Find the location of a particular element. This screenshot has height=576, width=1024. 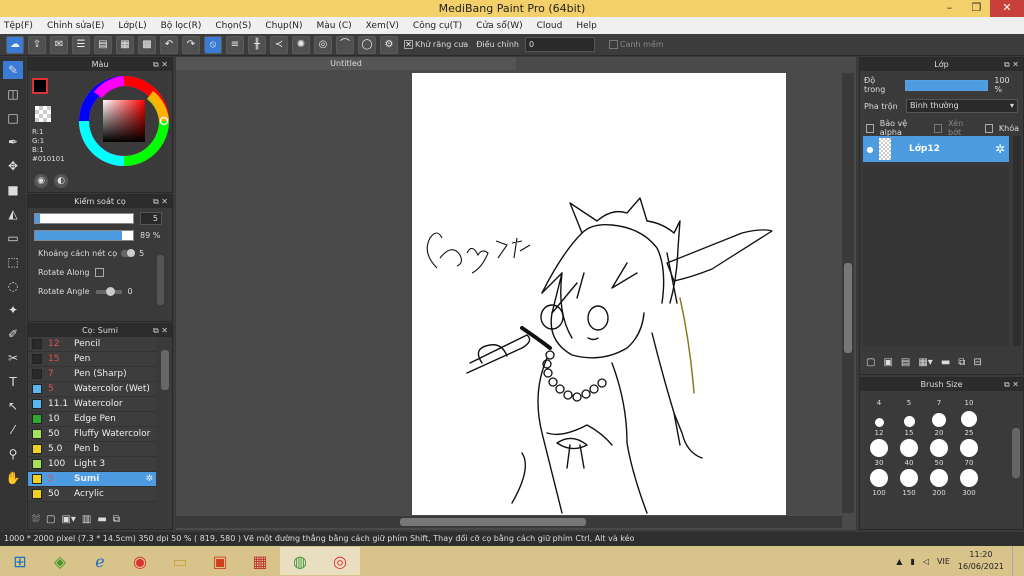

size-value: 5 is located at coordinates (151, 218).